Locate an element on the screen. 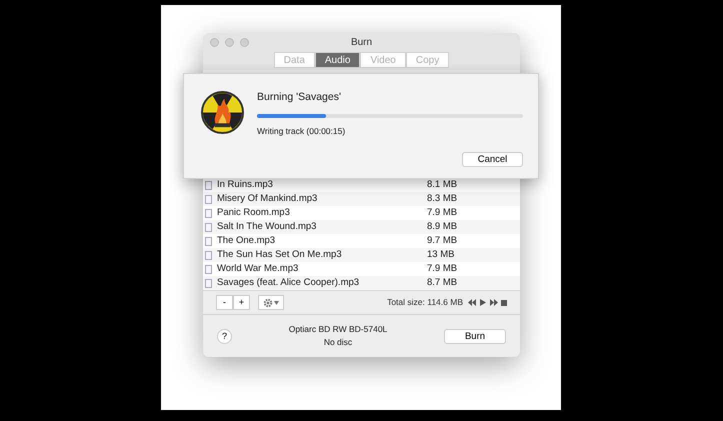  stop-icon is located at coordinates (504, 303).